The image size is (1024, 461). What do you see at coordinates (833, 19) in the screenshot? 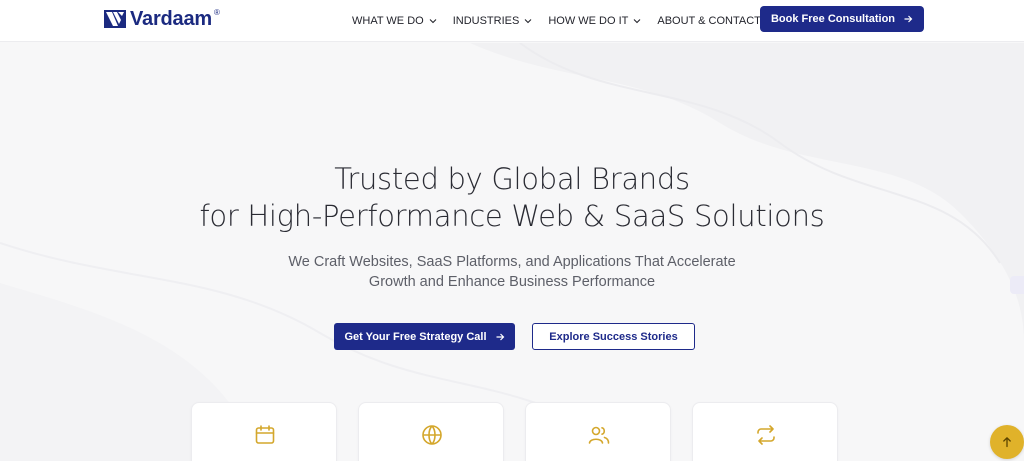
I see `book-consultation-label: Book Free Consultation` at bounding box center [833, 19].